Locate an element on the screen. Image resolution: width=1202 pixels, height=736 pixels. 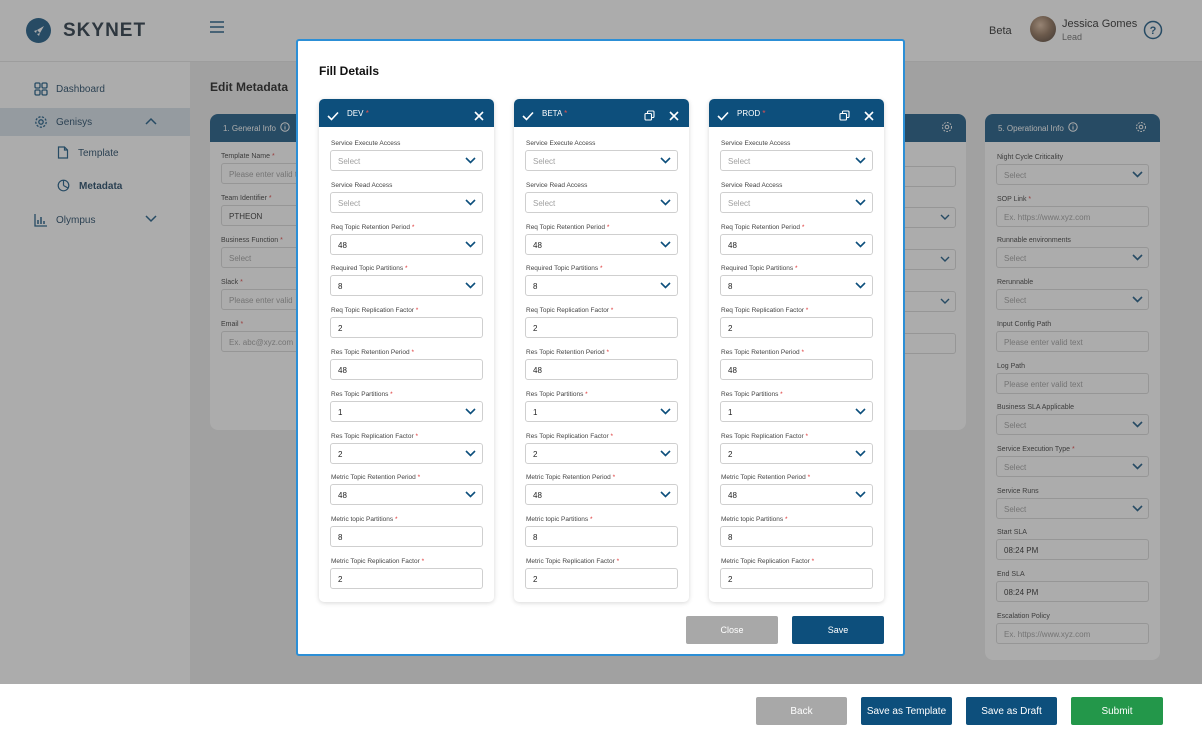
field-label-text: Res Topic Partitions is located at coordinates (555, 394).